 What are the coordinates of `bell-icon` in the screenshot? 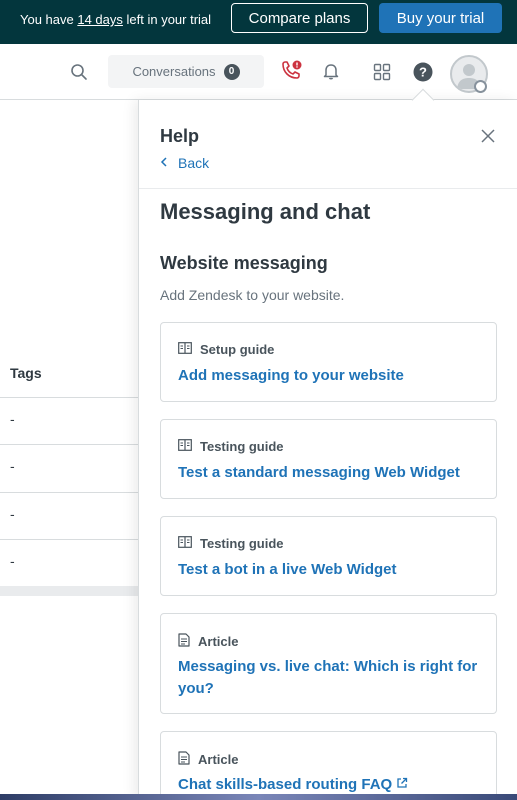 It's located at (331, 71).